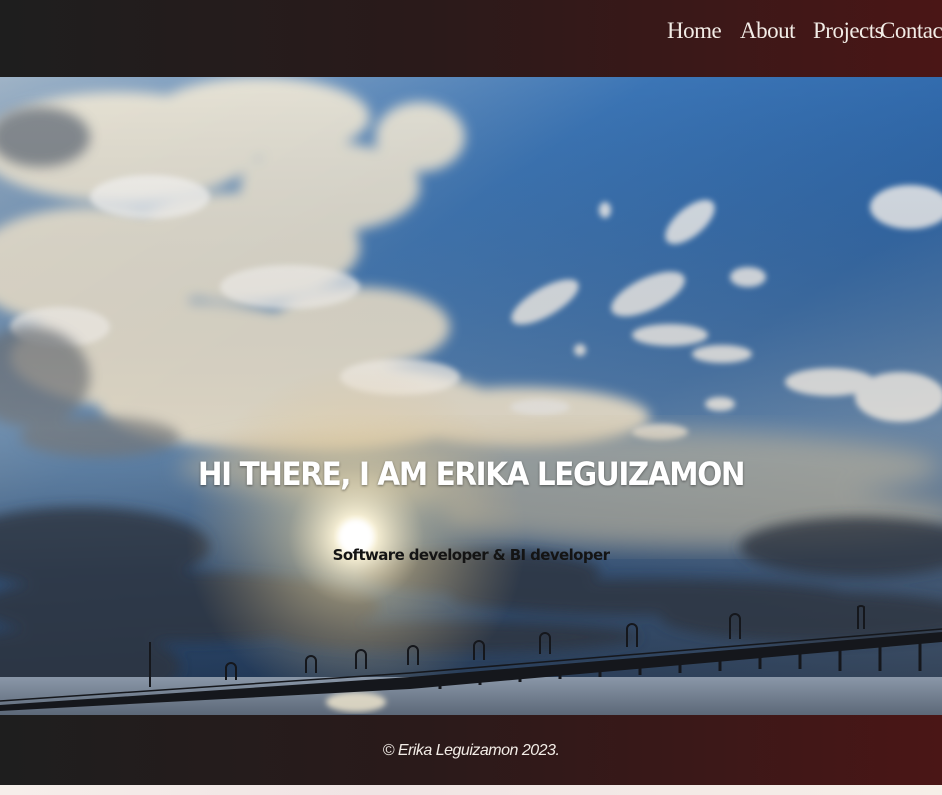  Describe the element at coordinates (471, 555) in the screenshot. I see `hero-subtitle: Software developer & BI developer` at that location.